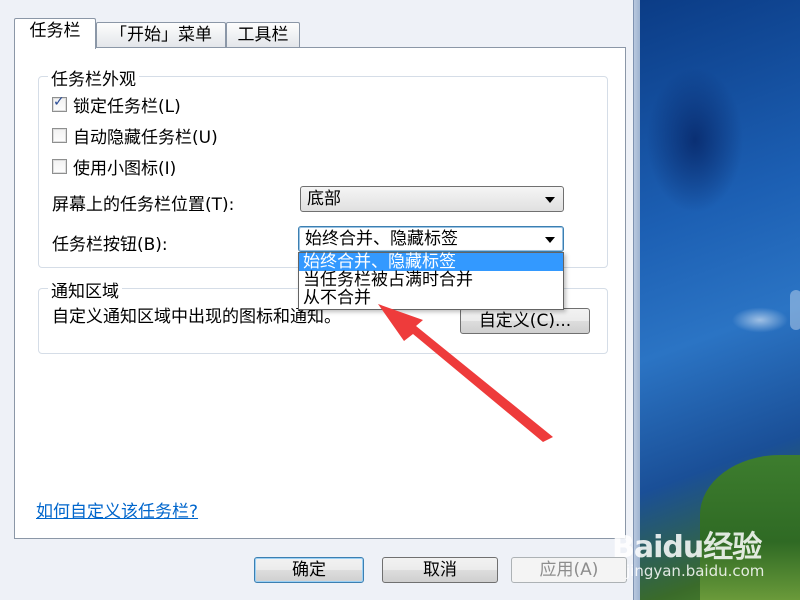 Image resolution: width=800 pixels, height=600 pixels. What do you see at coordinates (795, 310) in the screenshot?
I see `boat-wake` at bounding box center [795, 310].